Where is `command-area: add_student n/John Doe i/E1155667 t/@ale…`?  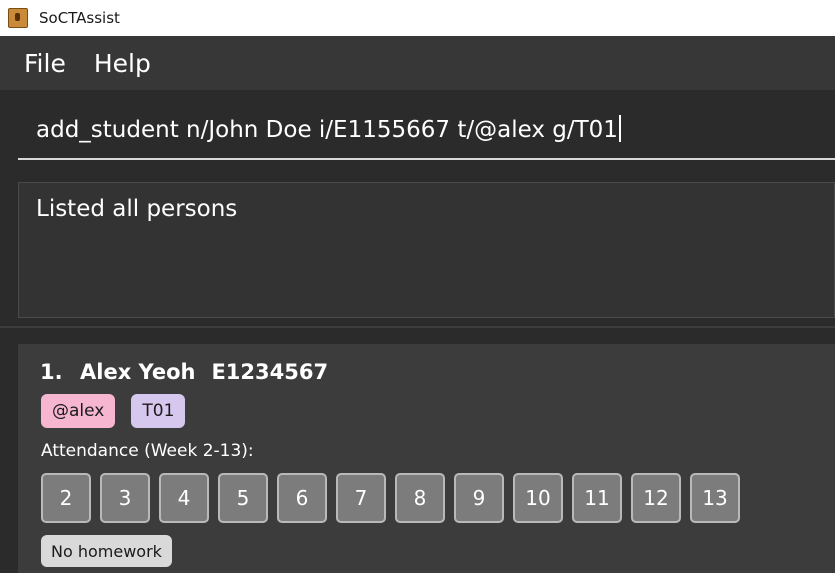 command-area: add_student n/John Doe i/E1155667 t/@ale… is located at coordinates (417, 130).